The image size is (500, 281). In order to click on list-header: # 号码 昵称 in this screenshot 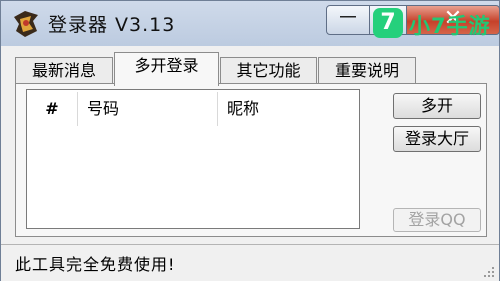, I will do `click(193, 109)`.